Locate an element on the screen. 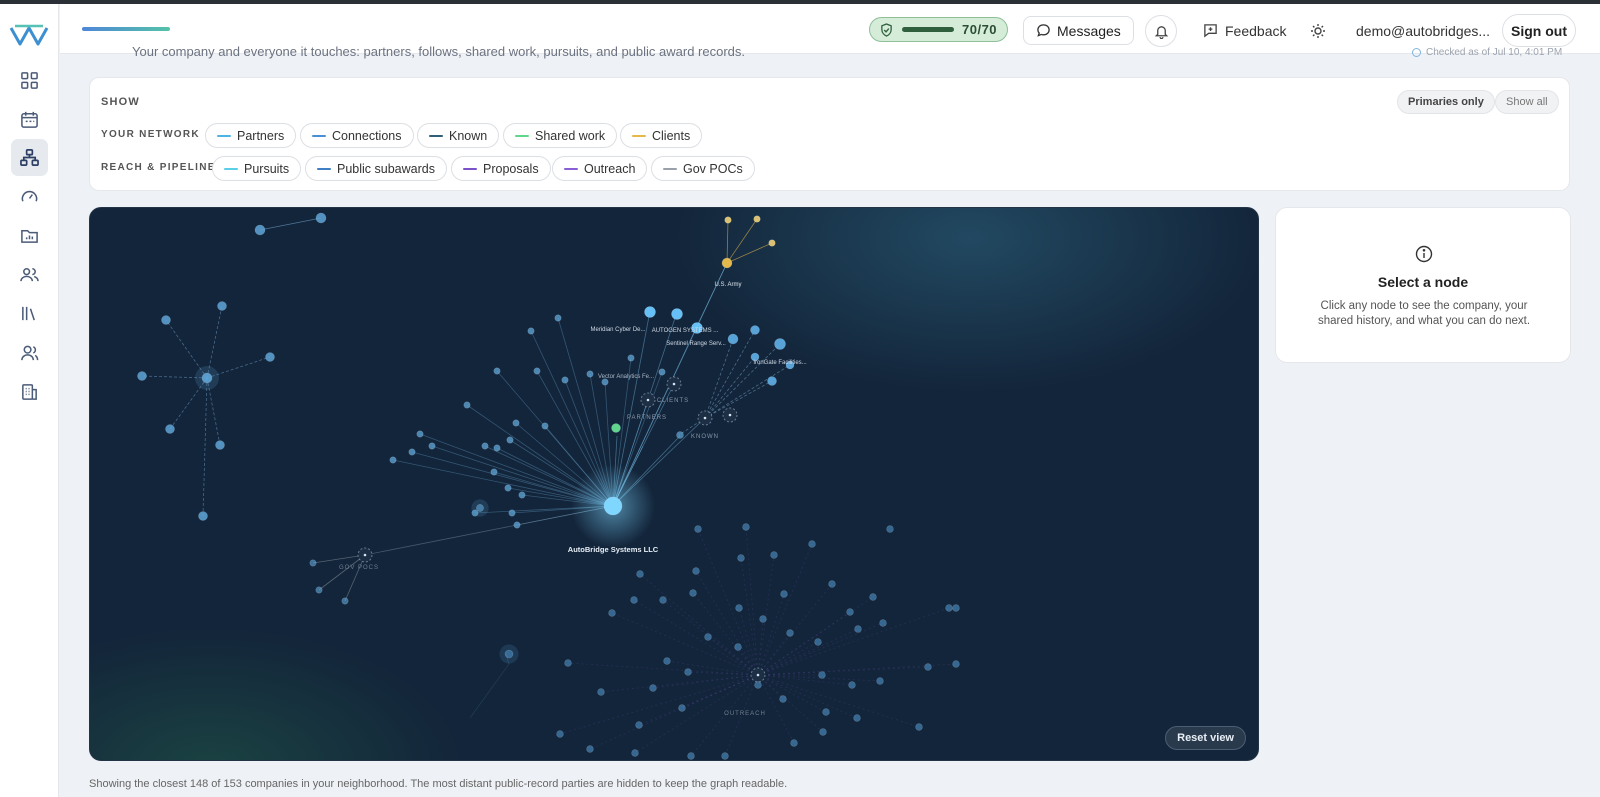  node-autogen is located at coordinates (677, 314).